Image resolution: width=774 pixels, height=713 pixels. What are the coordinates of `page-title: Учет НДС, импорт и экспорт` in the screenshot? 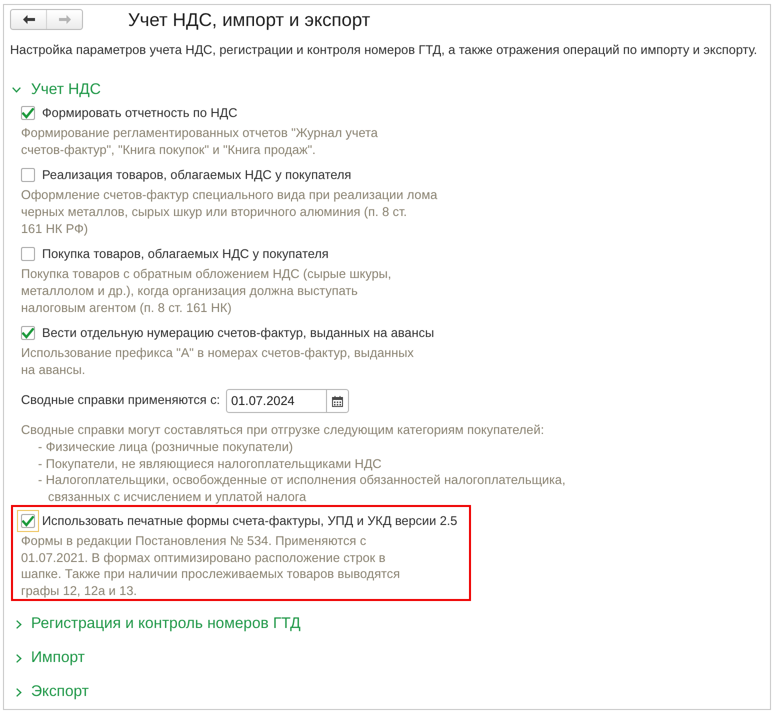 It's located at (249, 20).